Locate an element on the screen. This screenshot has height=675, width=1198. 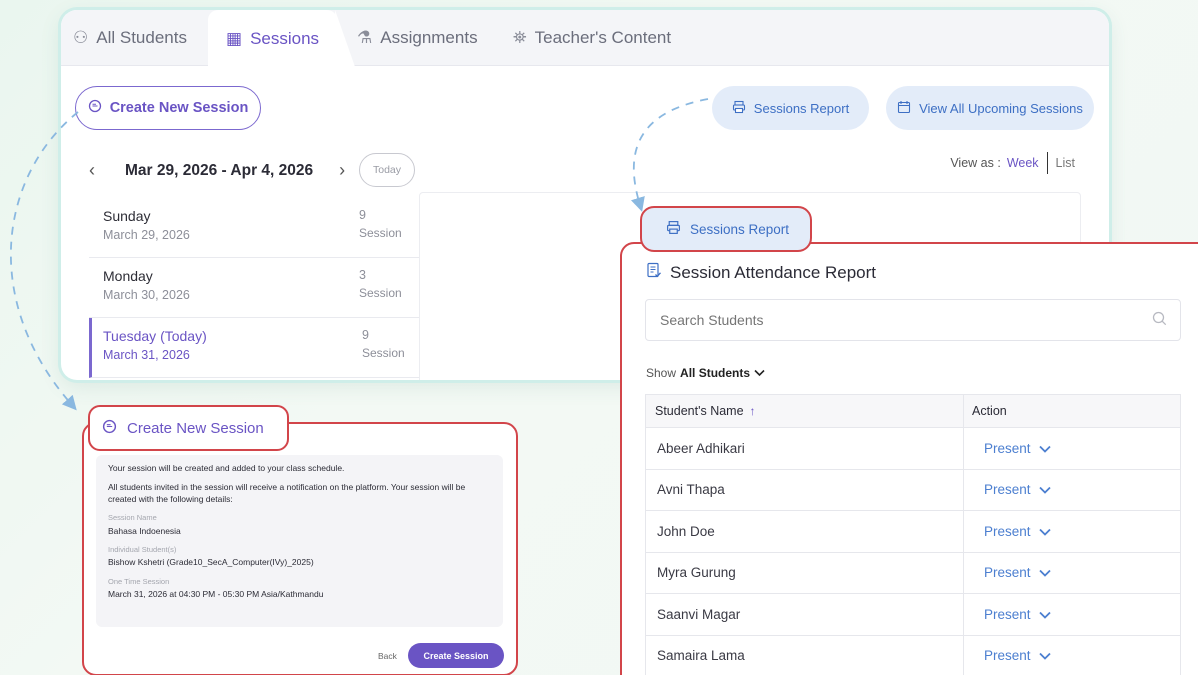
create-new-session-button: Create New Session is located at coordinates (168, 108).